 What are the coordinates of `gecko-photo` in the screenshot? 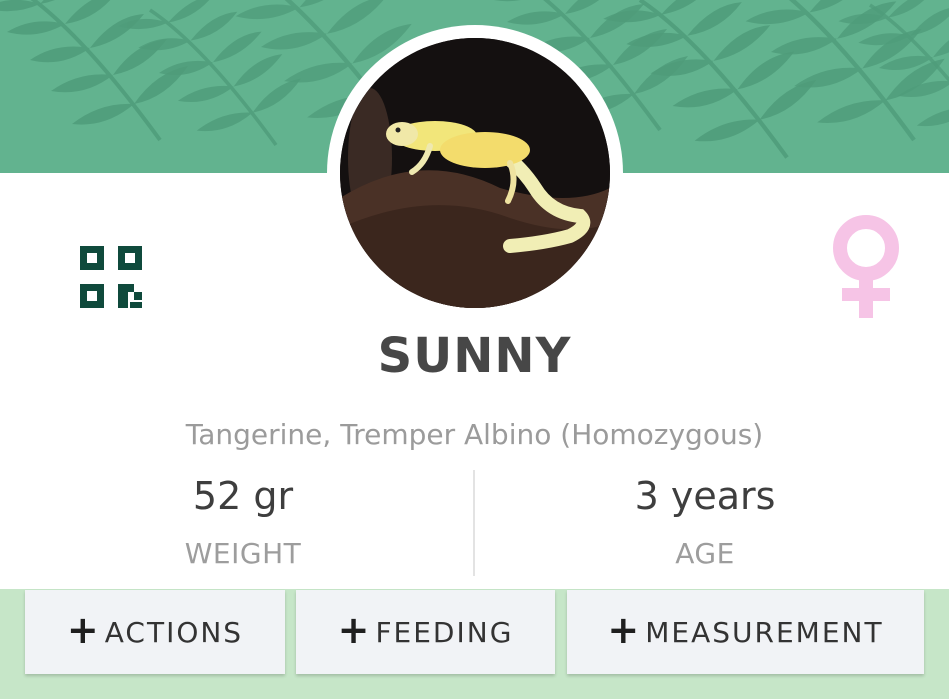 It's located at (475, 173).